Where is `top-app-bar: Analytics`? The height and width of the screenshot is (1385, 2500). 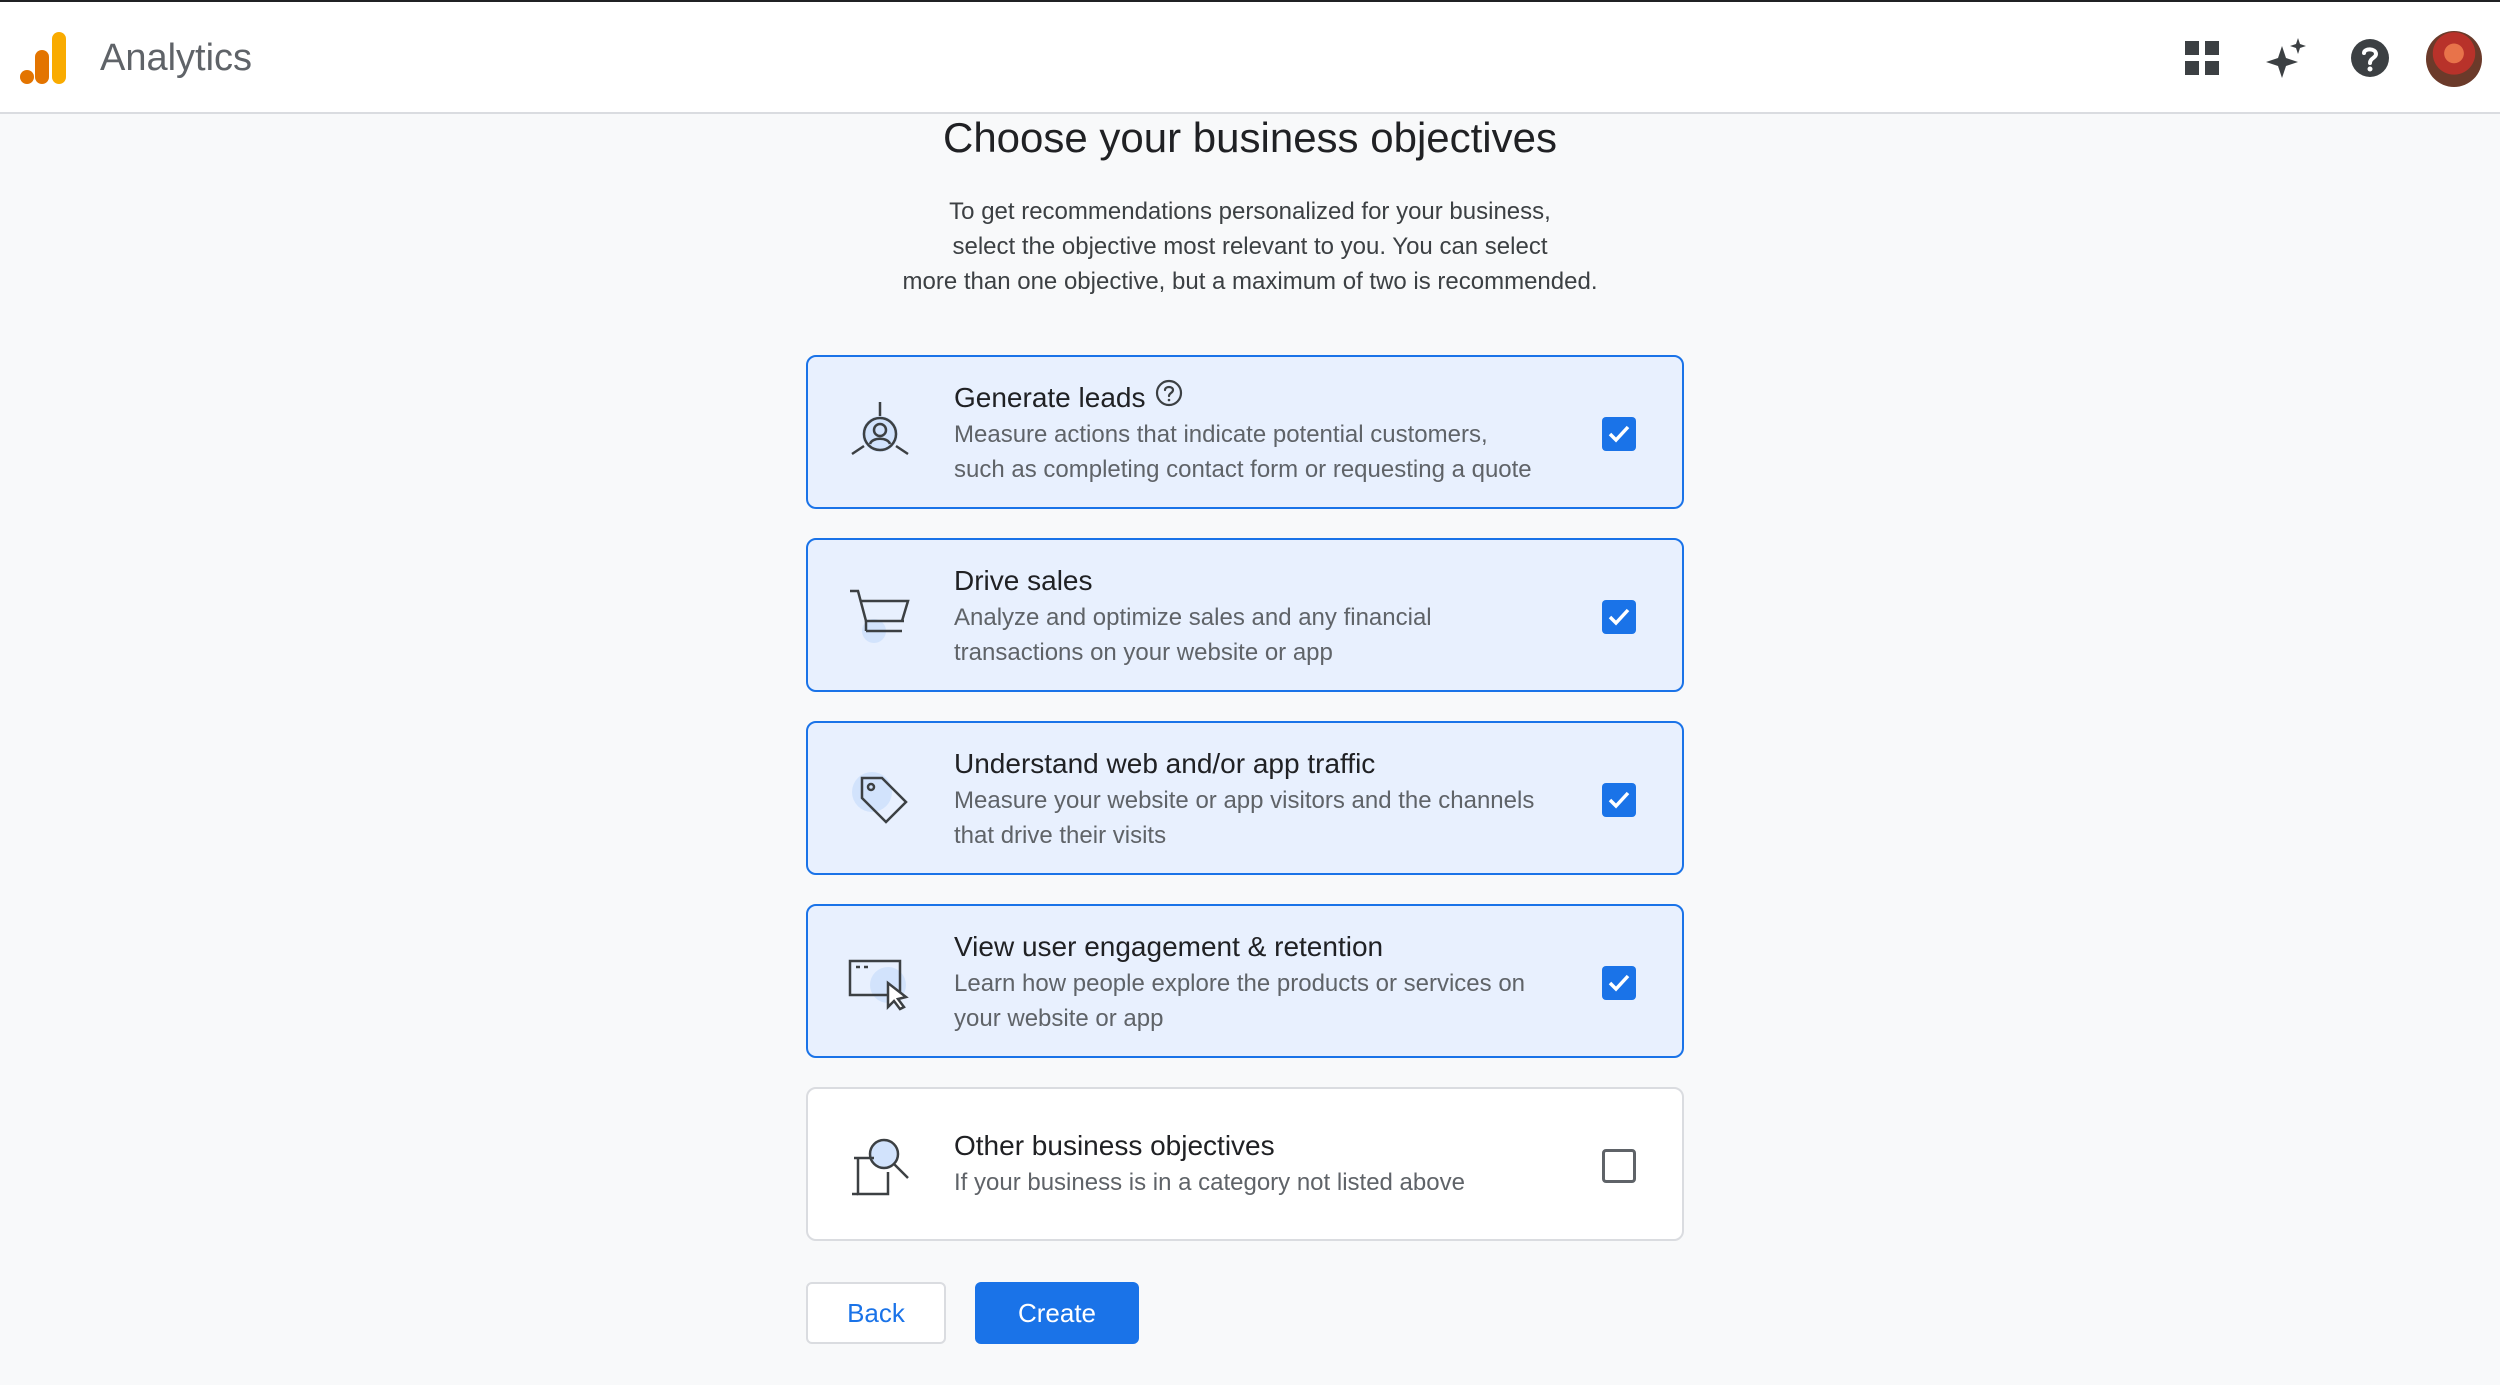 top-app-bar: Analytics is located at coordinates (1250, 58).